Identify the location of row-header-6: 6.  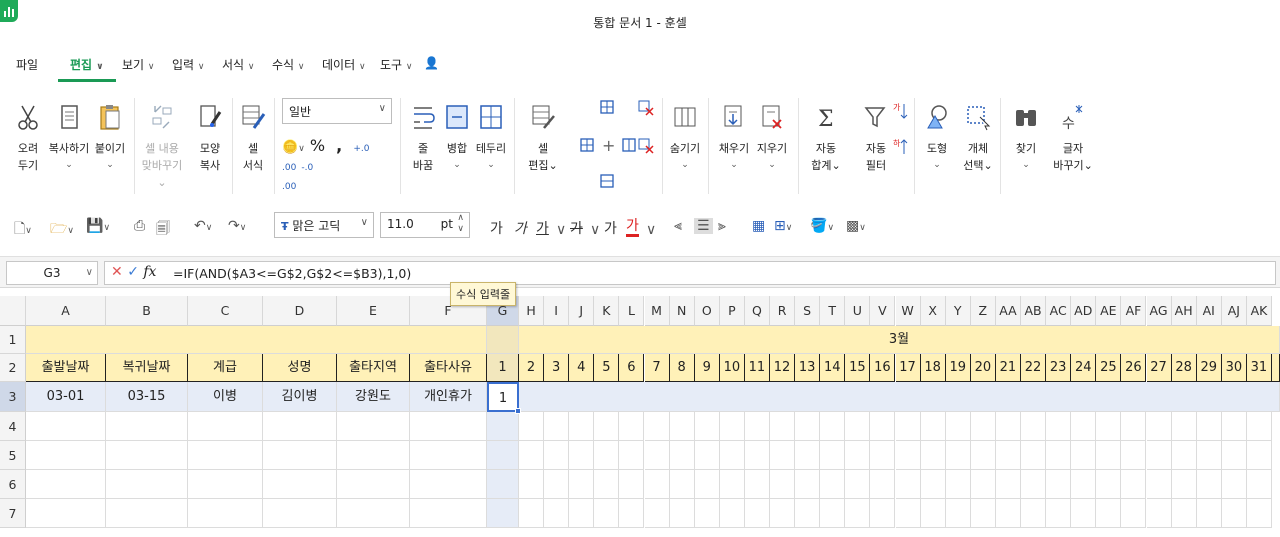
(13, 484).